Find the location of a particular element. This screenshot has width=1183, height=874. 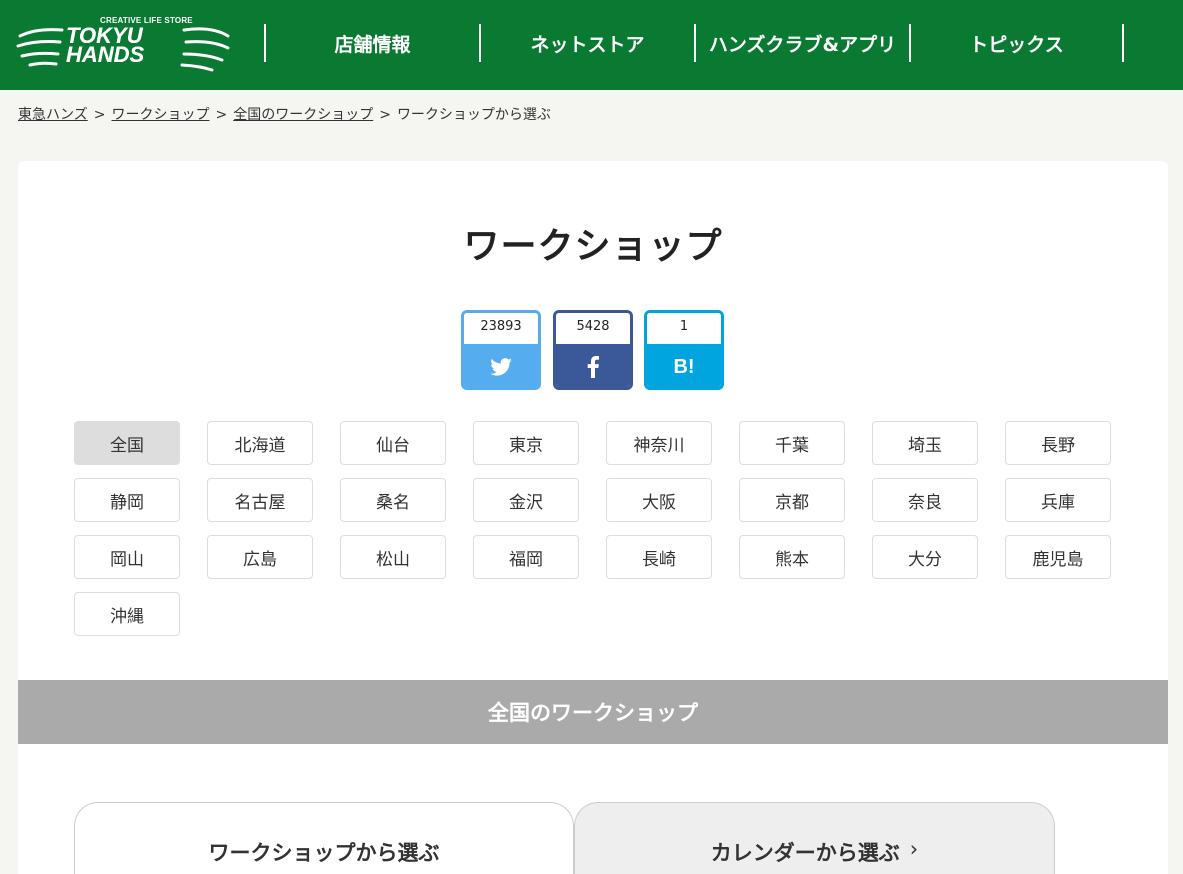

region-button: 東京 is located at coordinates (526, 443).